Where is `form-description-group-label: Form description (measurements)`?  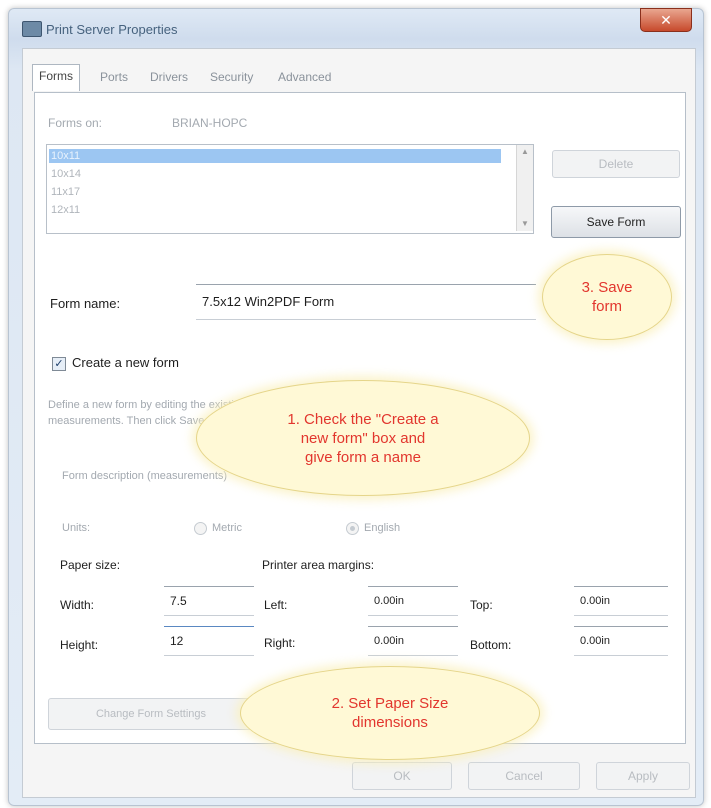
form-description-group-label: Form description (measurements) is located at coordinates (145, 476).